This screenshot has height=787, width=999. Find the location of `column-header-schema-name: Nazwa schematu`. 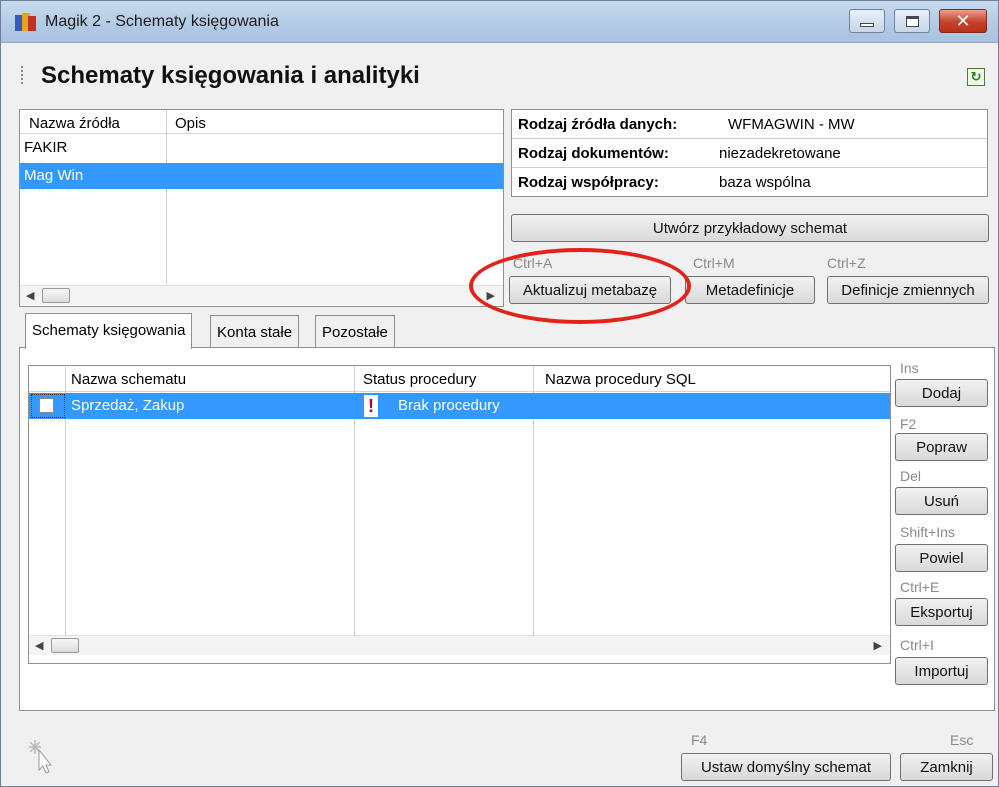

column-header-schema-name: Nazwa schematu is located at coordinates (128, 379).